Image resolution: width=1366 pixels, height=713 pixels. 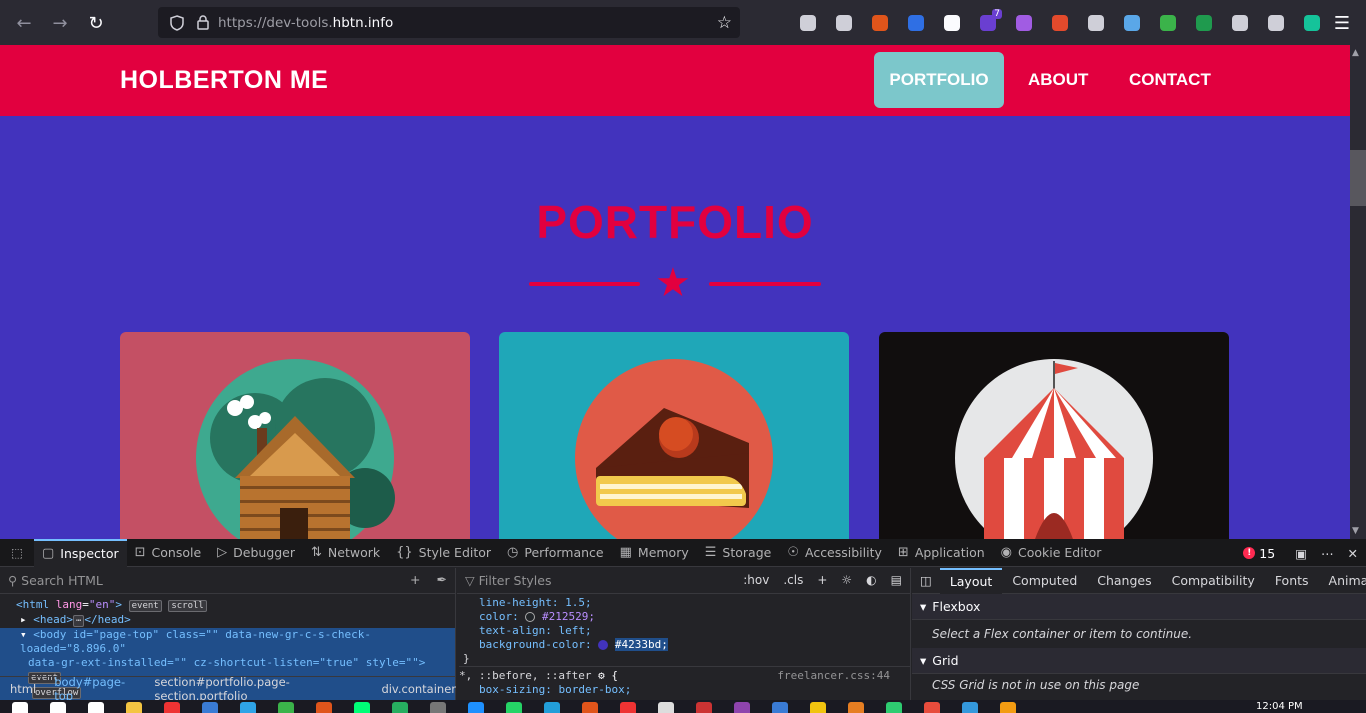 What do you see at coordinates (1240, 23) in the screenshot?
I see `pen-icon` at bounding box center [1240, 23].